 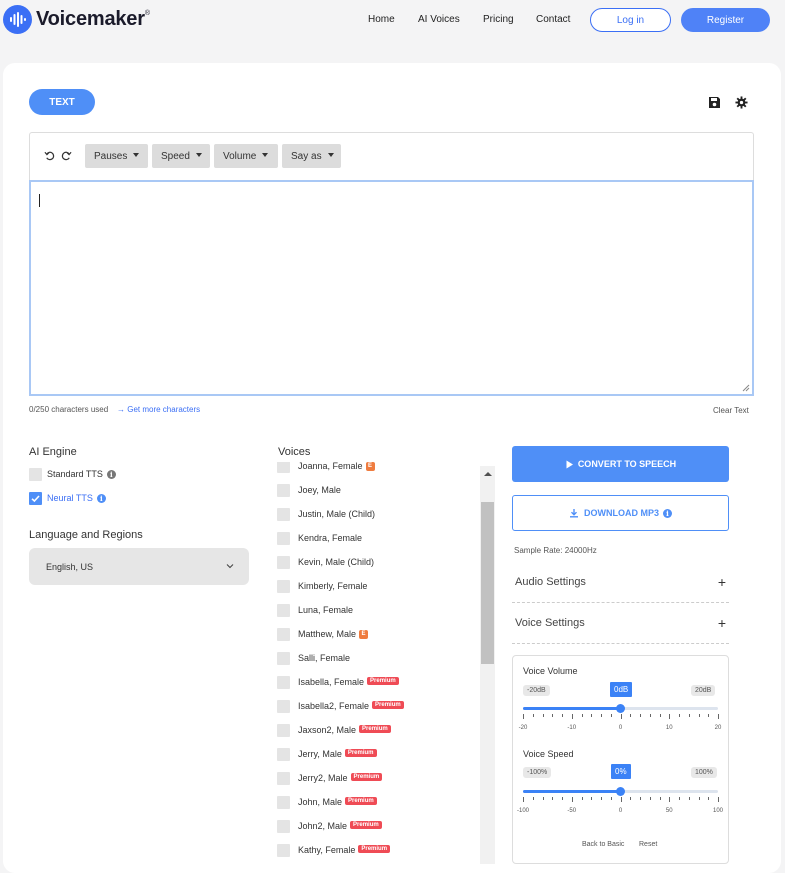 I want to click on back-to-basic-link: Back to Basic, so click(x=603, y=844).